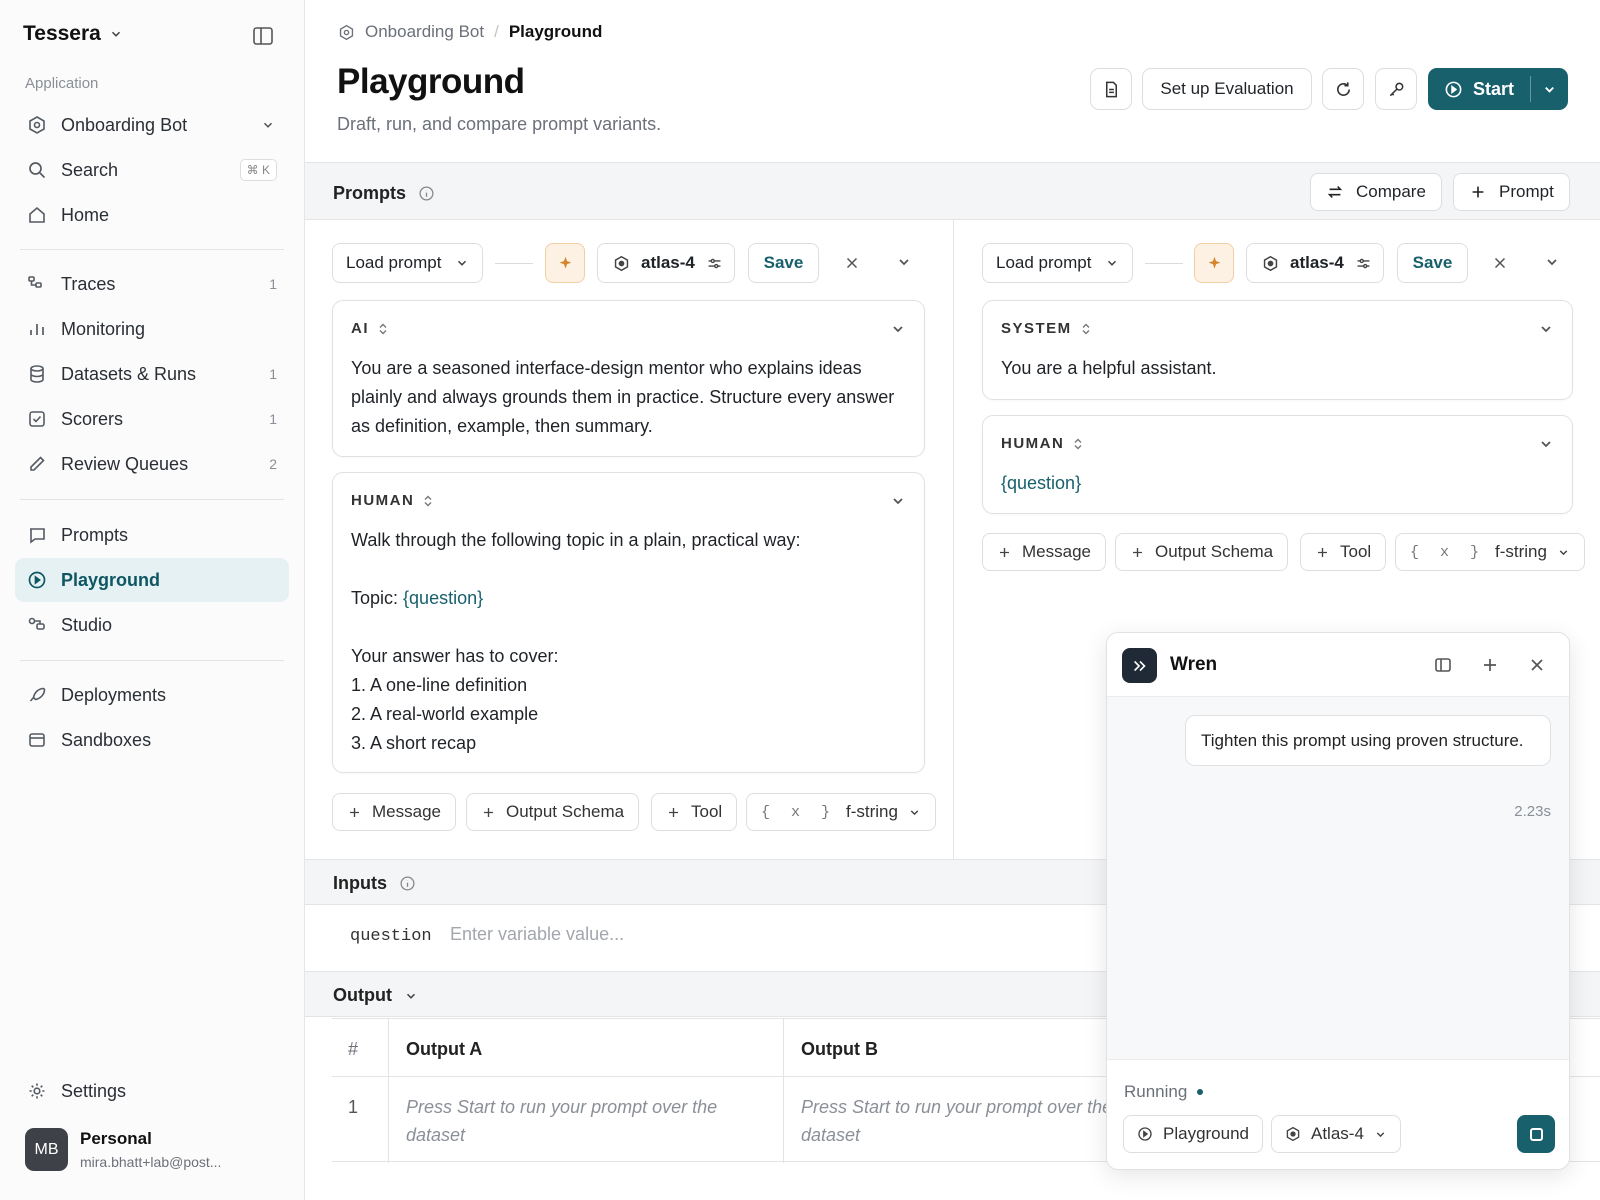 This screenshot has width=1600, height=1200. What do you see at coordinates (124, 124) in the screenshot?
I see `app-selector-label: Onboarding Bot` at bounding box center [124, 124].